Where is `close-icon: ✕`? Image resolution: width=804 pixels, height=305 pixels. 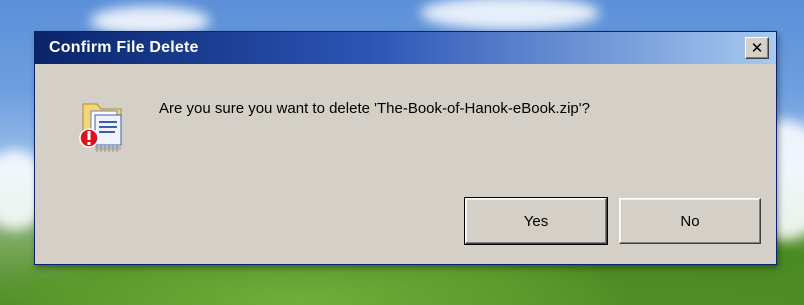
close-icon: ✕ is located at coordinates (757, 47).